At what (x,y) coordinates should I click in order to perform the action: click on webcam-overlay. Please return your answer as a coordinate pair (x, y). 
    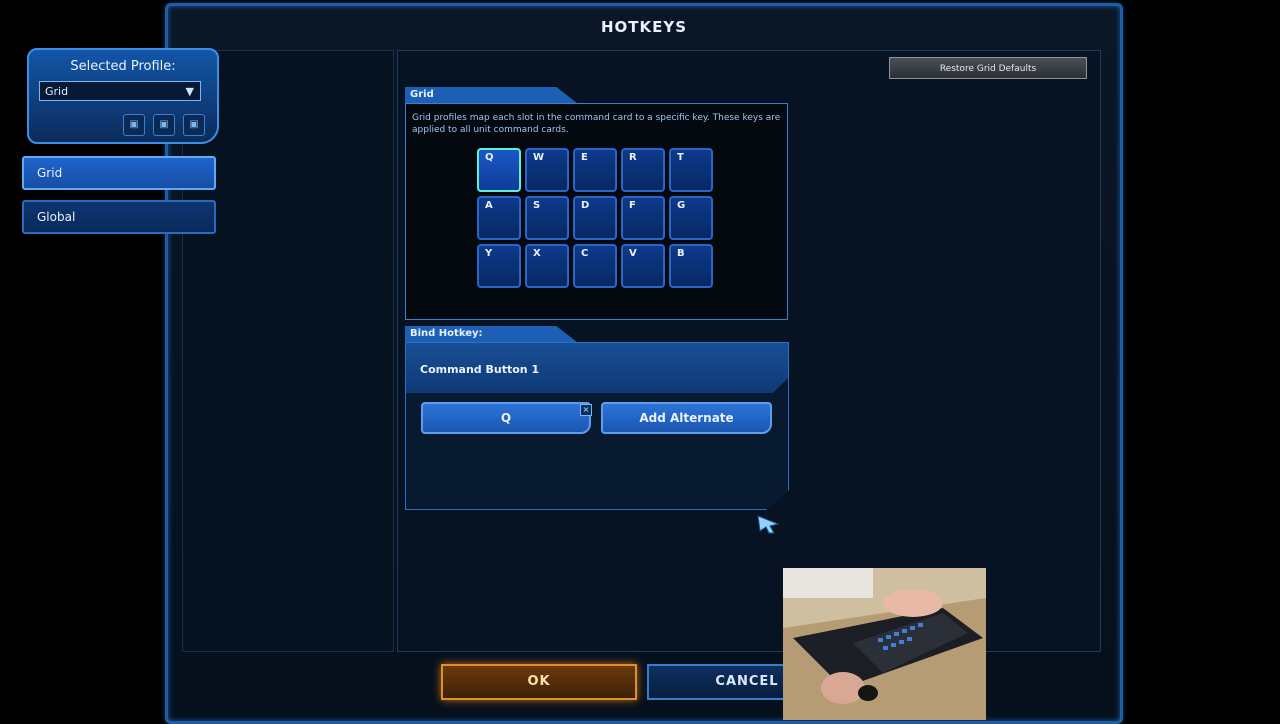
    Looking at the image, I should click on (884, 644).